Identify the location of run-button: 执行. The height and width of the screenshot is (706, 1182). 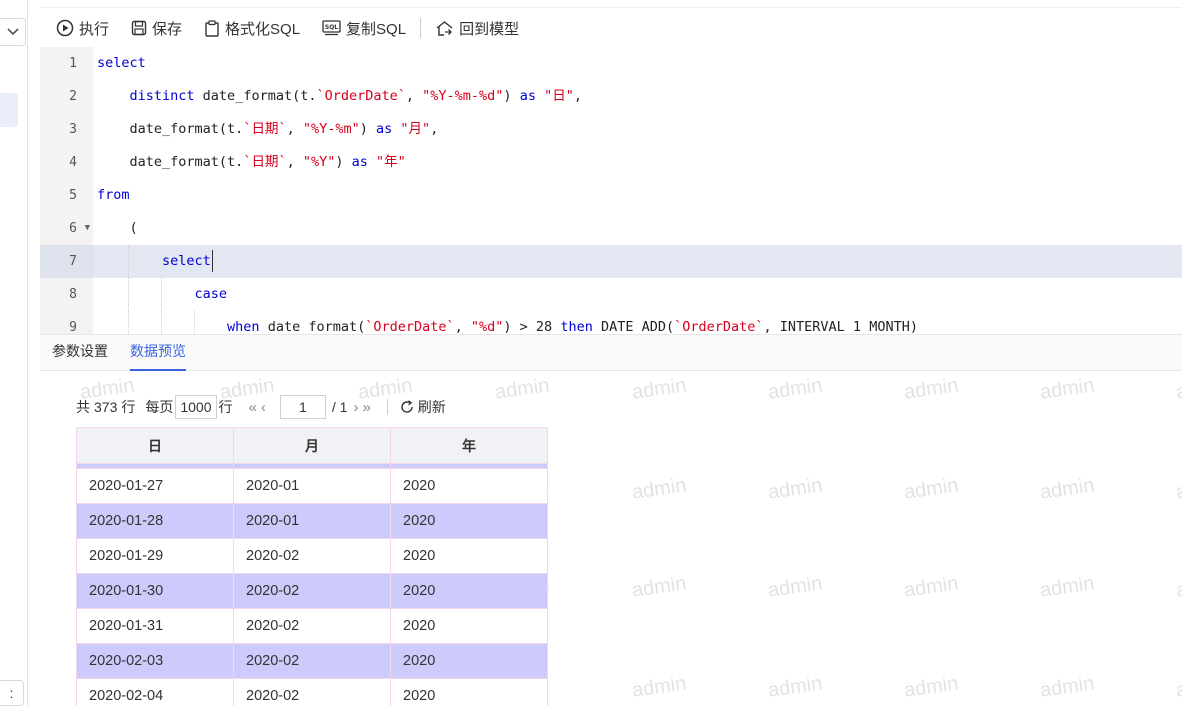
(82, 28).